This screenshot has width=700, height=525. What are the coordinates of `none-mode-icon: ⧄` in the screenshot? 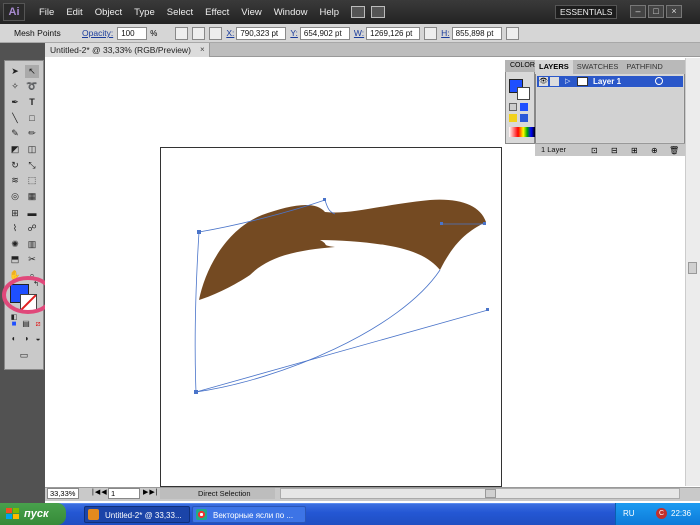 It's located at (38, 323).